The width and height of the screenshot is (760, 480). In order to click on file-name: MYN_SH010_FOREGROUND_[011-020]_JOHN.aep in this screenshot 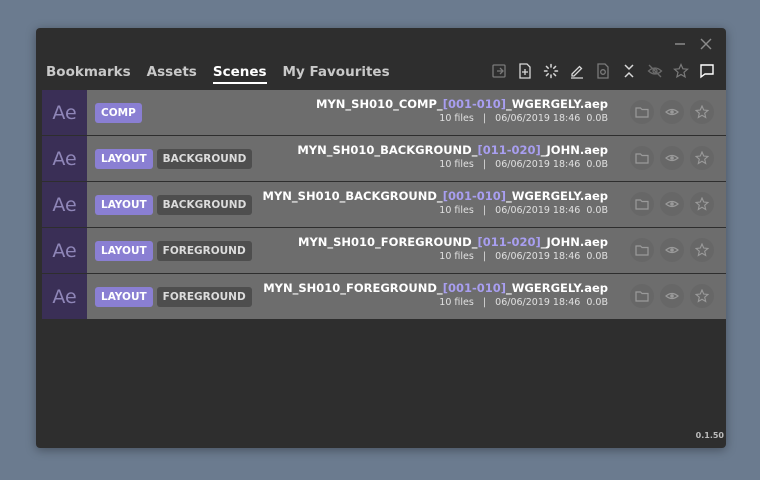, I will do `click(453, 242)`.